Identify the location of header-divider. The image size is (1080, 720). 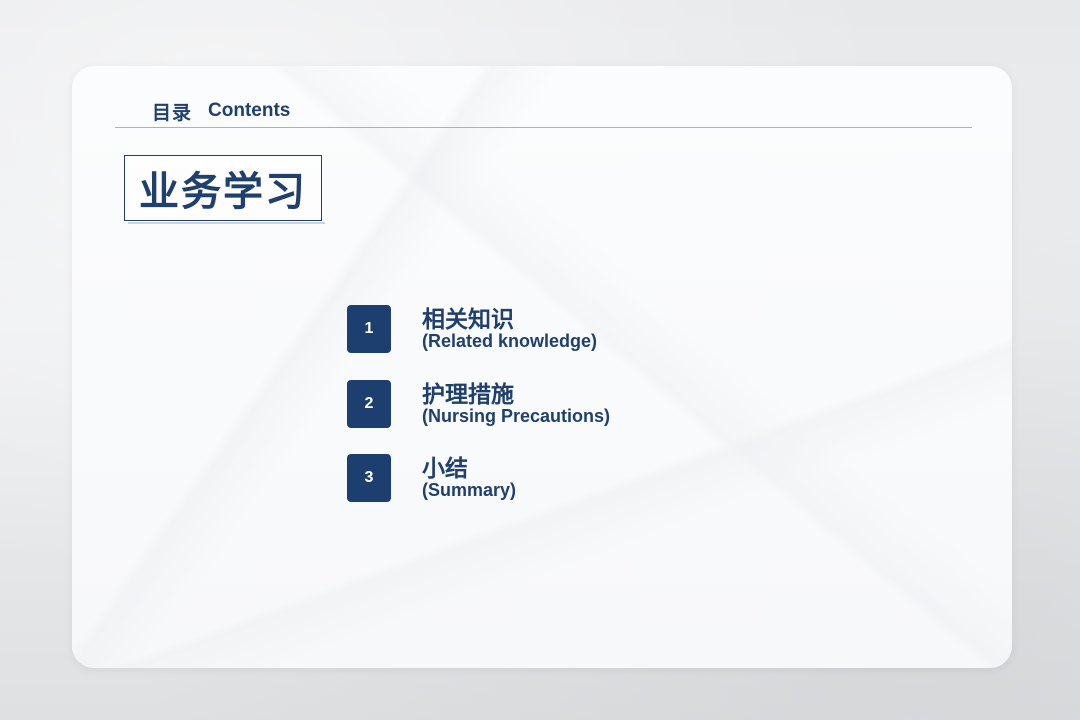
(543, 127).